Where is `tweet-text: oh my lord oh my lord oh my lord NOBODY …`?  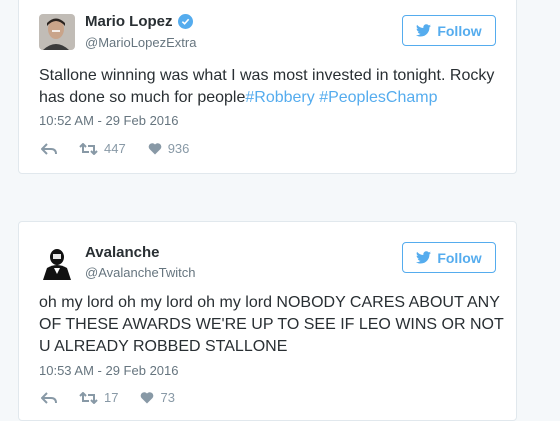 tweet-text: oh my lord oh my lord oh my lord NOBODY … is located at coordinates (274, 325).